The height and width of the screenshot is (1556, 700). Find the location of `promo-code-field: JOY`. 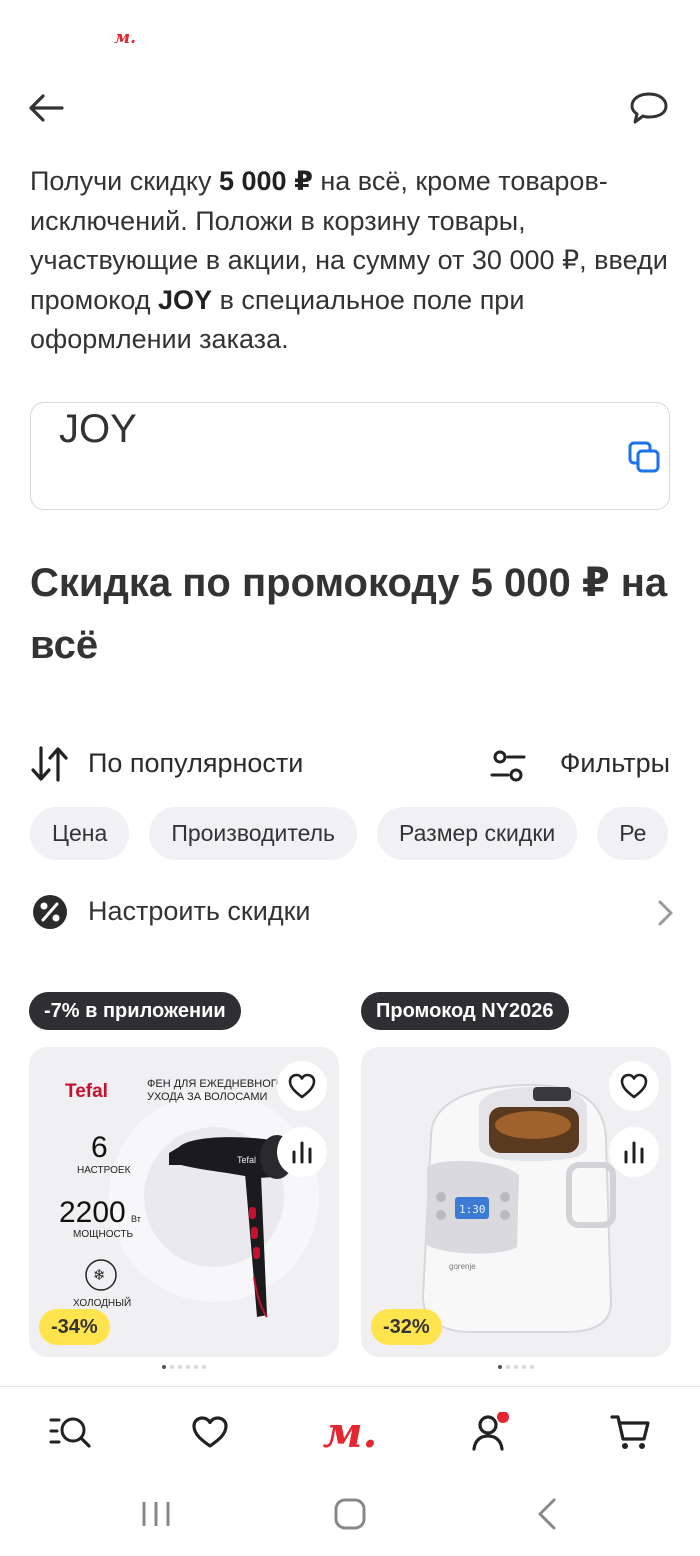

promo-code-field: JOY is located at coordinates (350, 456).